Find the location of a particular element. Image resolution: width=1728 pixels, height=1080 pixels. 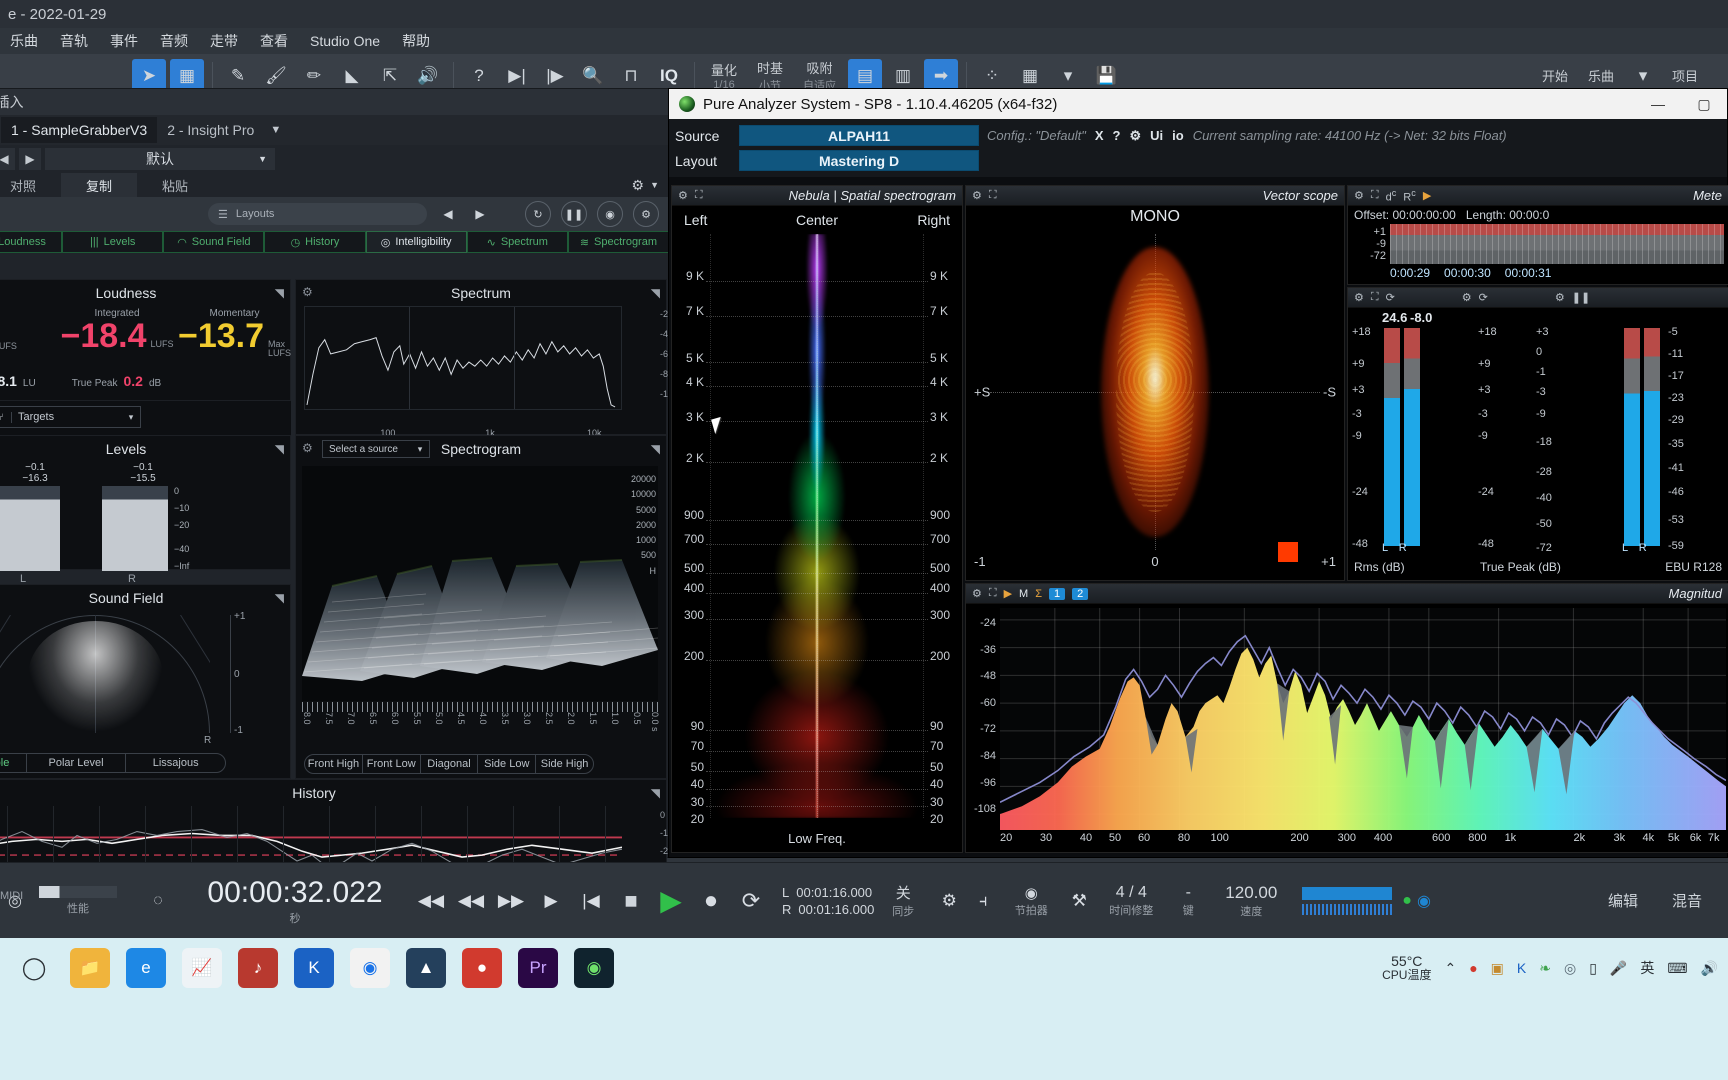

tray-keyboard-icon: ⌨ is located at coordinates (1677, 968).